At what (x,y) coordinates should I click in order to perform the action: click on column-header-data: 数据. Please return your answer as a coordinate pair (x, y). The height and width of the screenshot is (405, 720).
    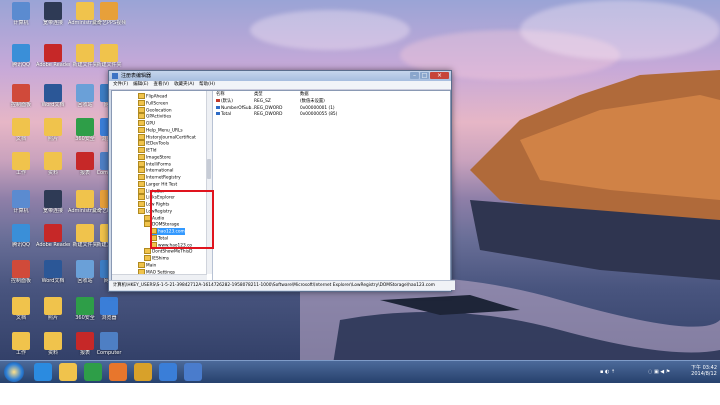
    Looking at the image, I should click on (304, 95).